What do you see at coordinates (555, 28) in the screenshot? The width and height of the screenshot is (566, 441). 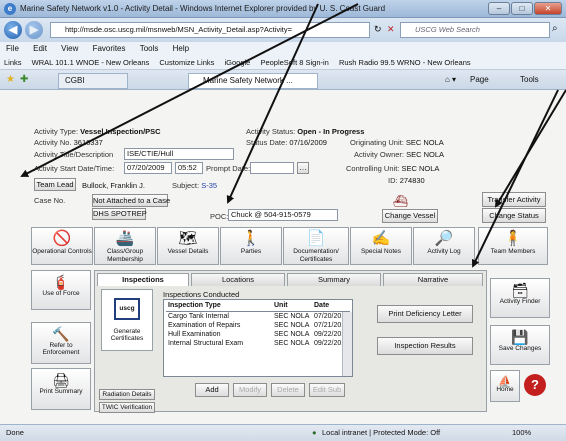 I see `search-icon: ⌕` at bounding box center [555, 28].